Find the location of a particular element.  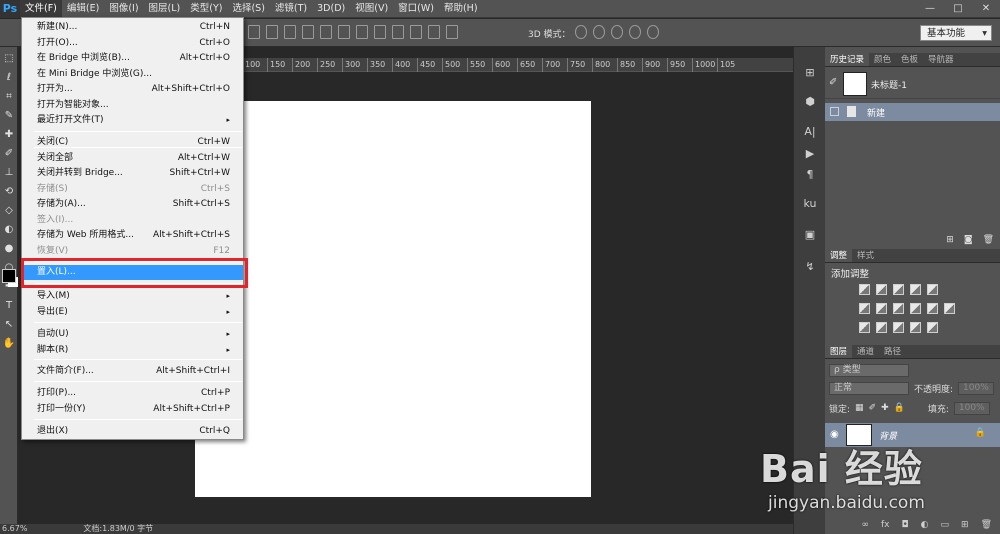

type-icon: T is located at coordinates (9, 306).